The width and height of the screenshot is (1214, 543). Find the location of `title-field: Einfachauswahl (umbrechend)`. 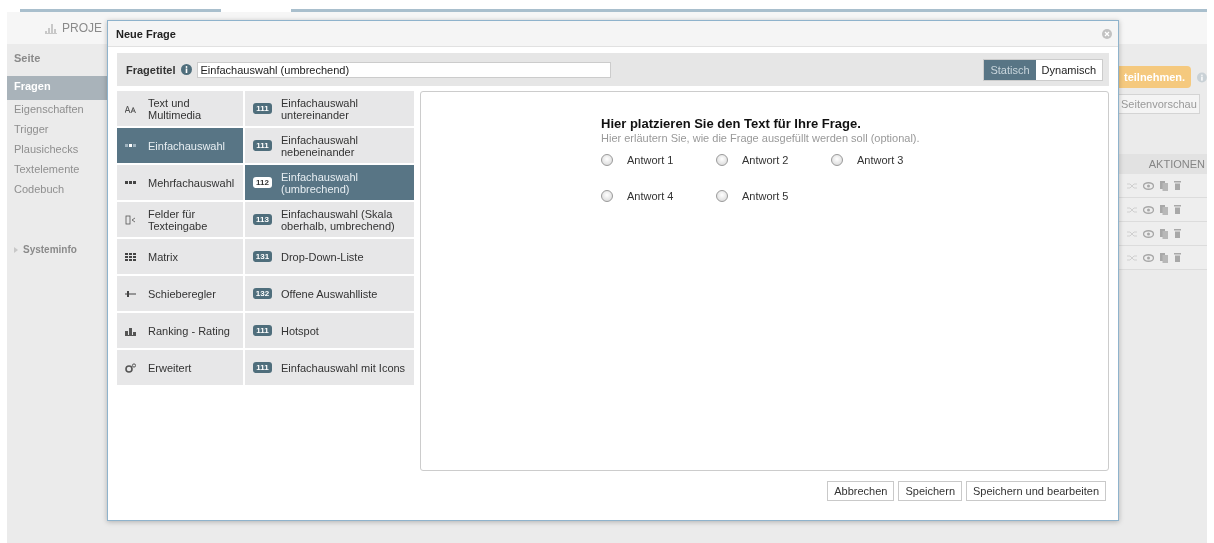

title-field: Einfachauswahl (umbrechend) is located at coordinates (403, 69).